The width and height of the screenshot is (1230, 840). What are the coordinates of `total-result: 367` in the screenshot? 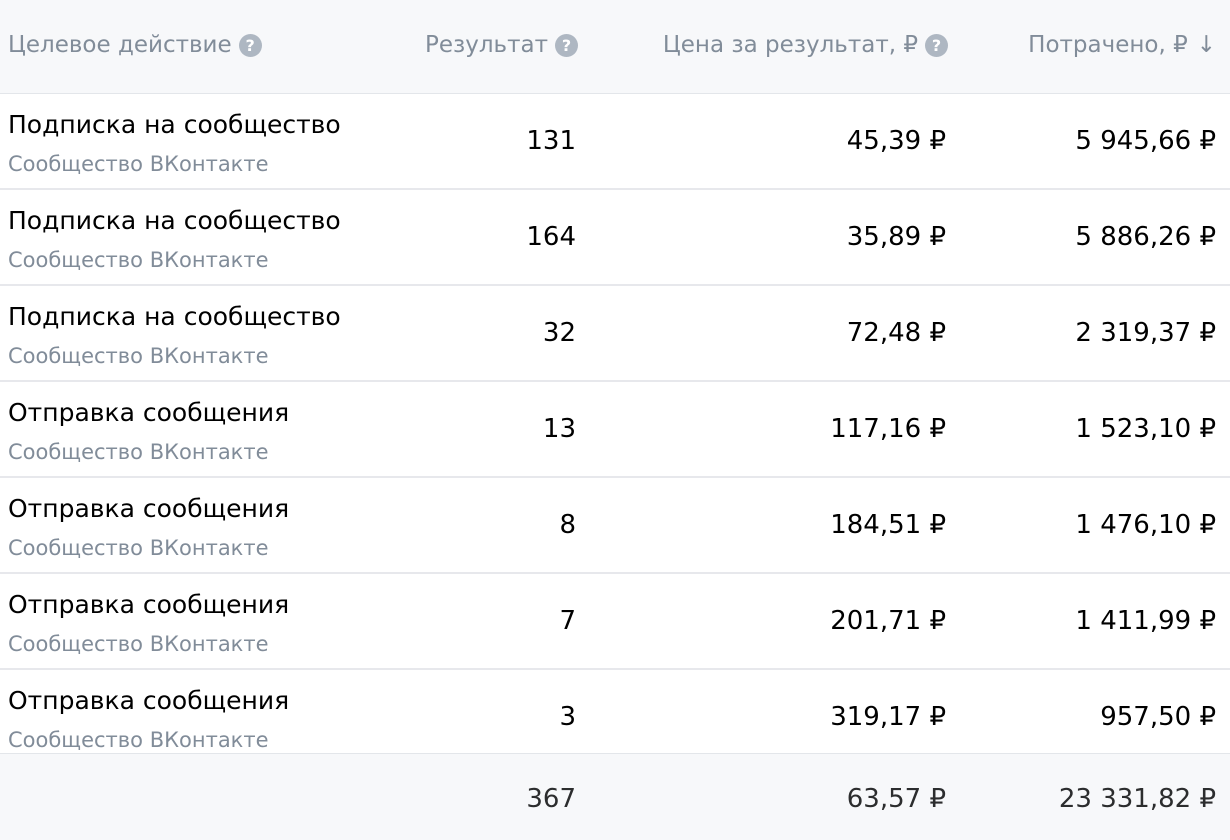 It's located at (551, 799).